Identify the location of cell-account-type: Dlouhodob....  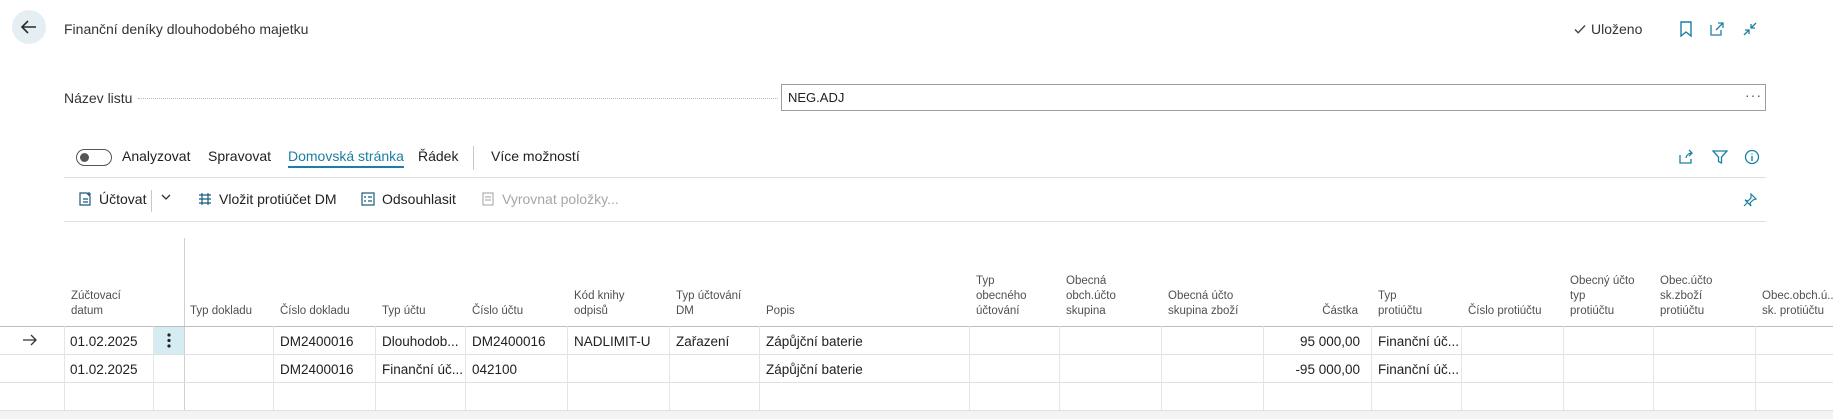
(426, 341).